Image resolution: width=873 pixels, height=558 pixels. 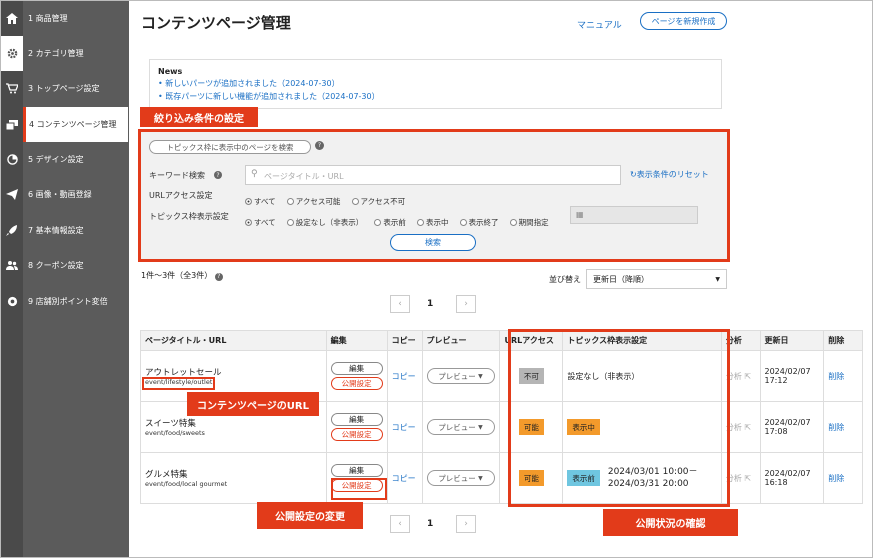 I want to click on manual-link: マニュアル, so click(x=599, y=24).